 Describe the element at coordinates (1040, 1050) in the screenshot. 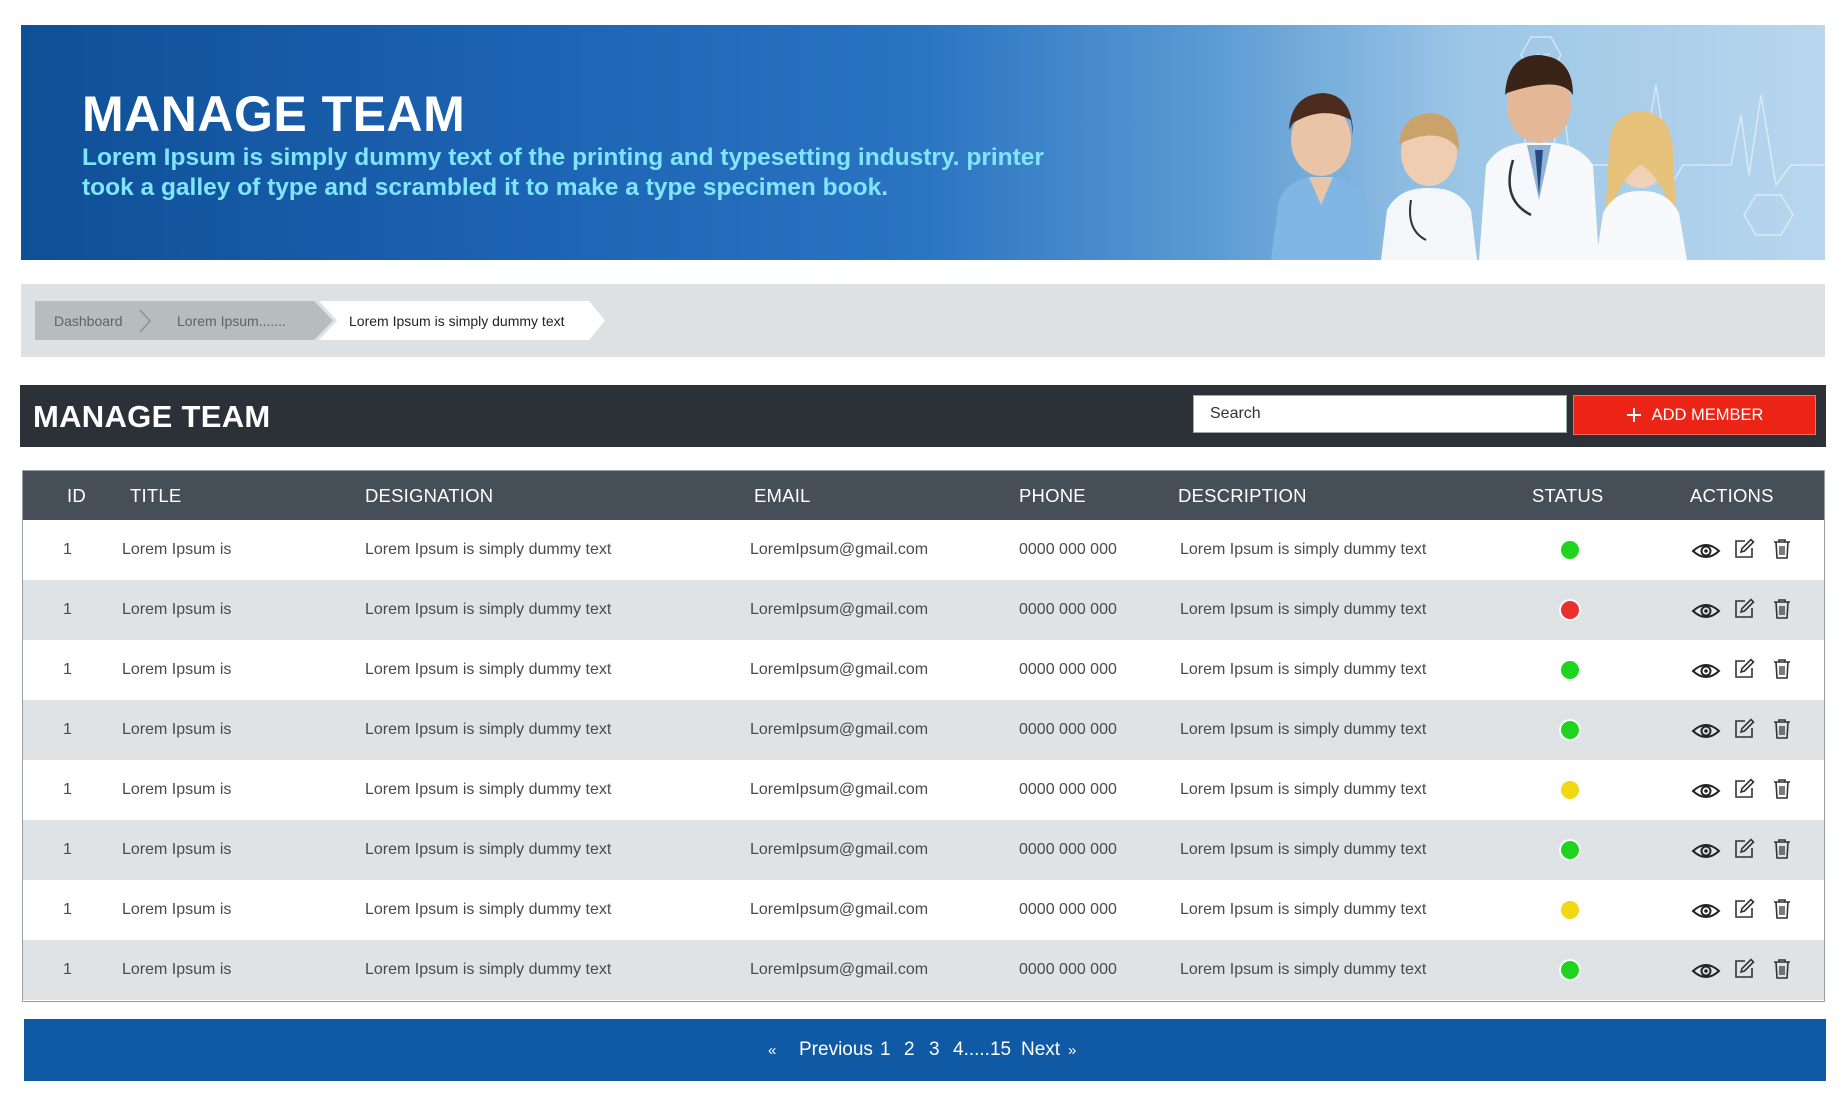

I see `next-page-link: Next` at that location.